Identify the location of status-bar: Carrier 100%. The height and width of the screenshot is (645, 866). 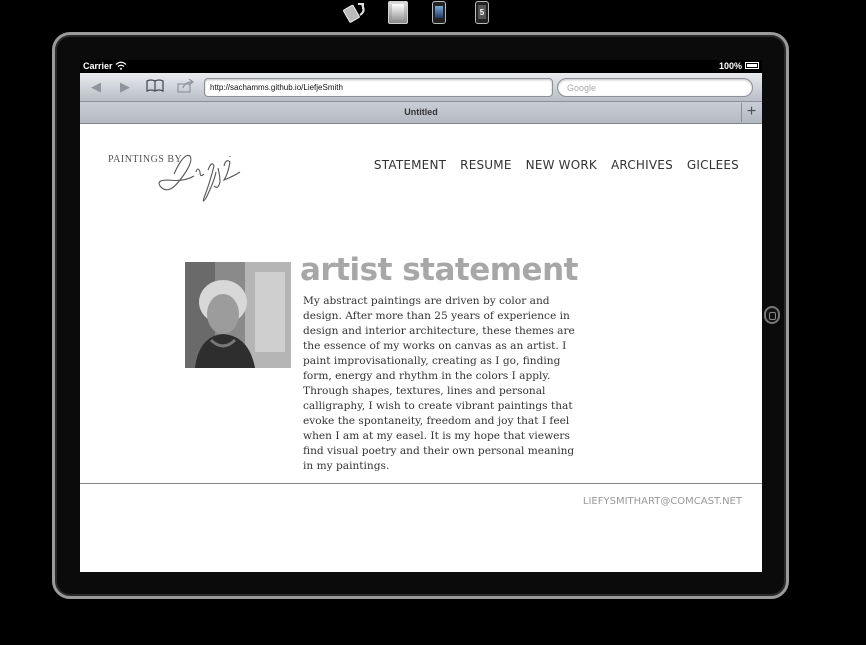
(421, 66).